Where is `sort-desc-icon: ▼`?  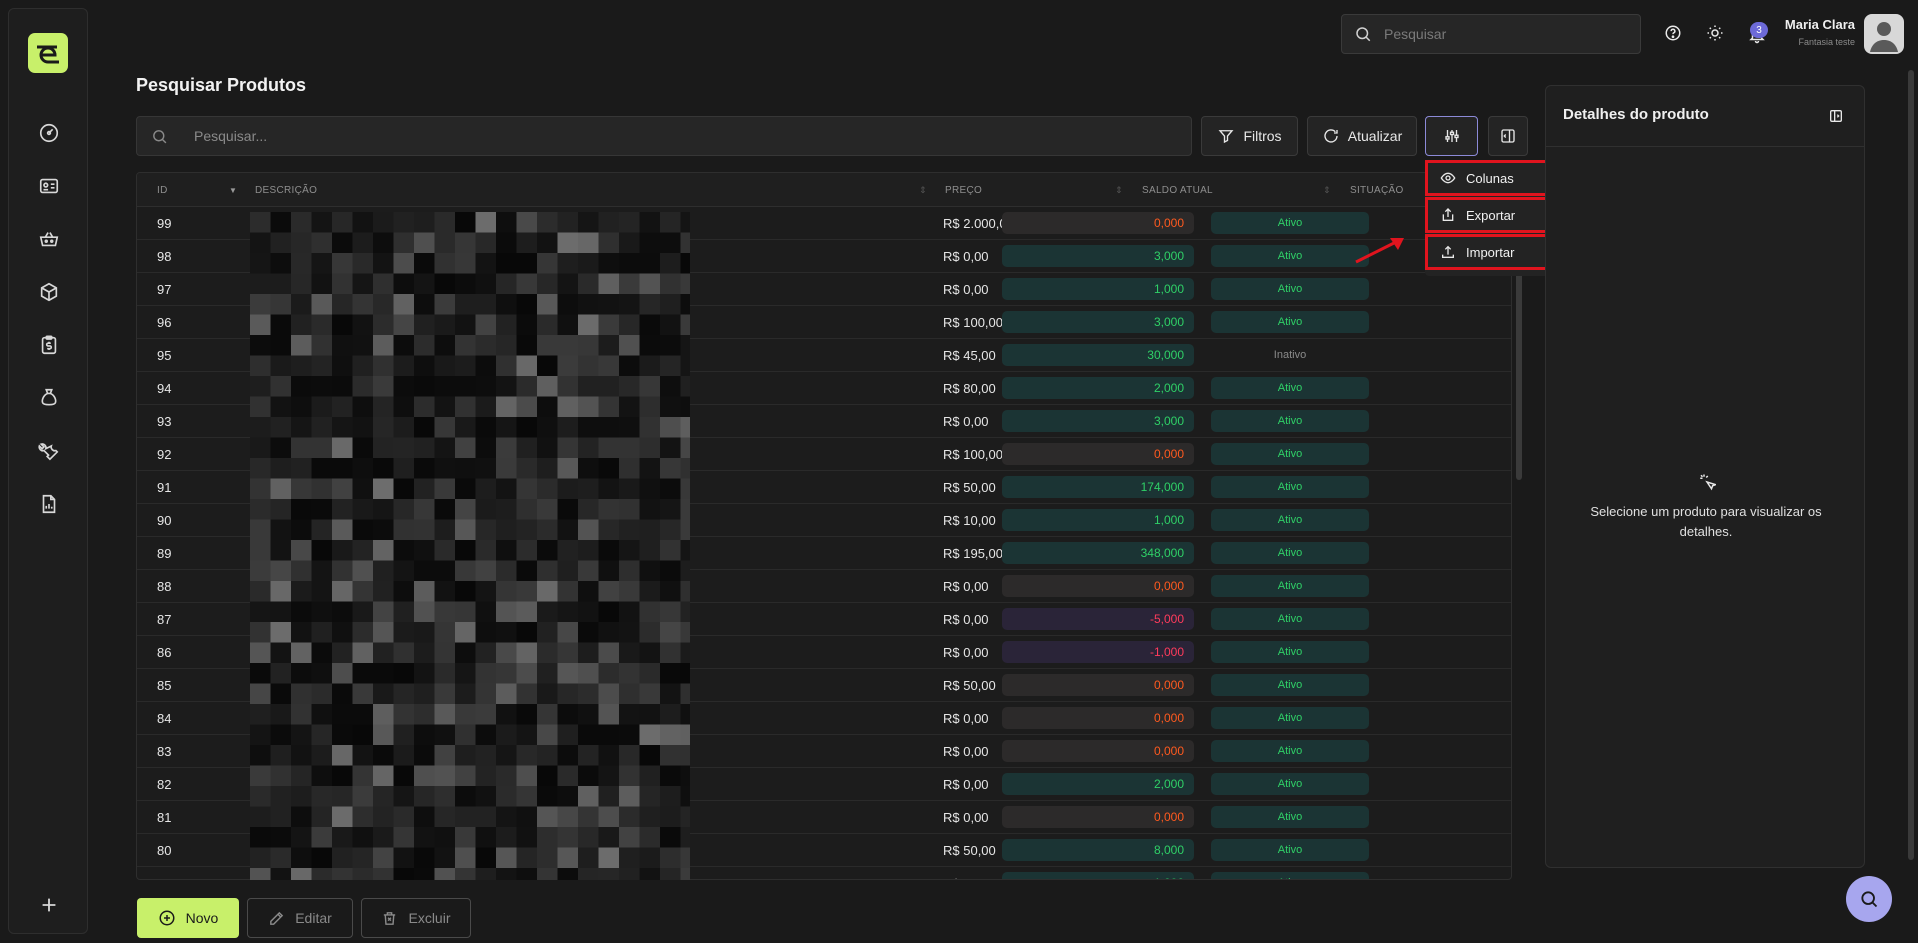
sort-desc-icon: ▼ is located at coordinates (233, 190).